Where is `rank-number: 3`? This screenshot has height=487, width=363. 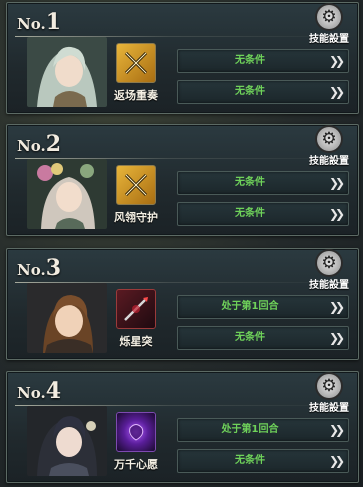 rank-number: 3 is located at coordinates (53, 268).